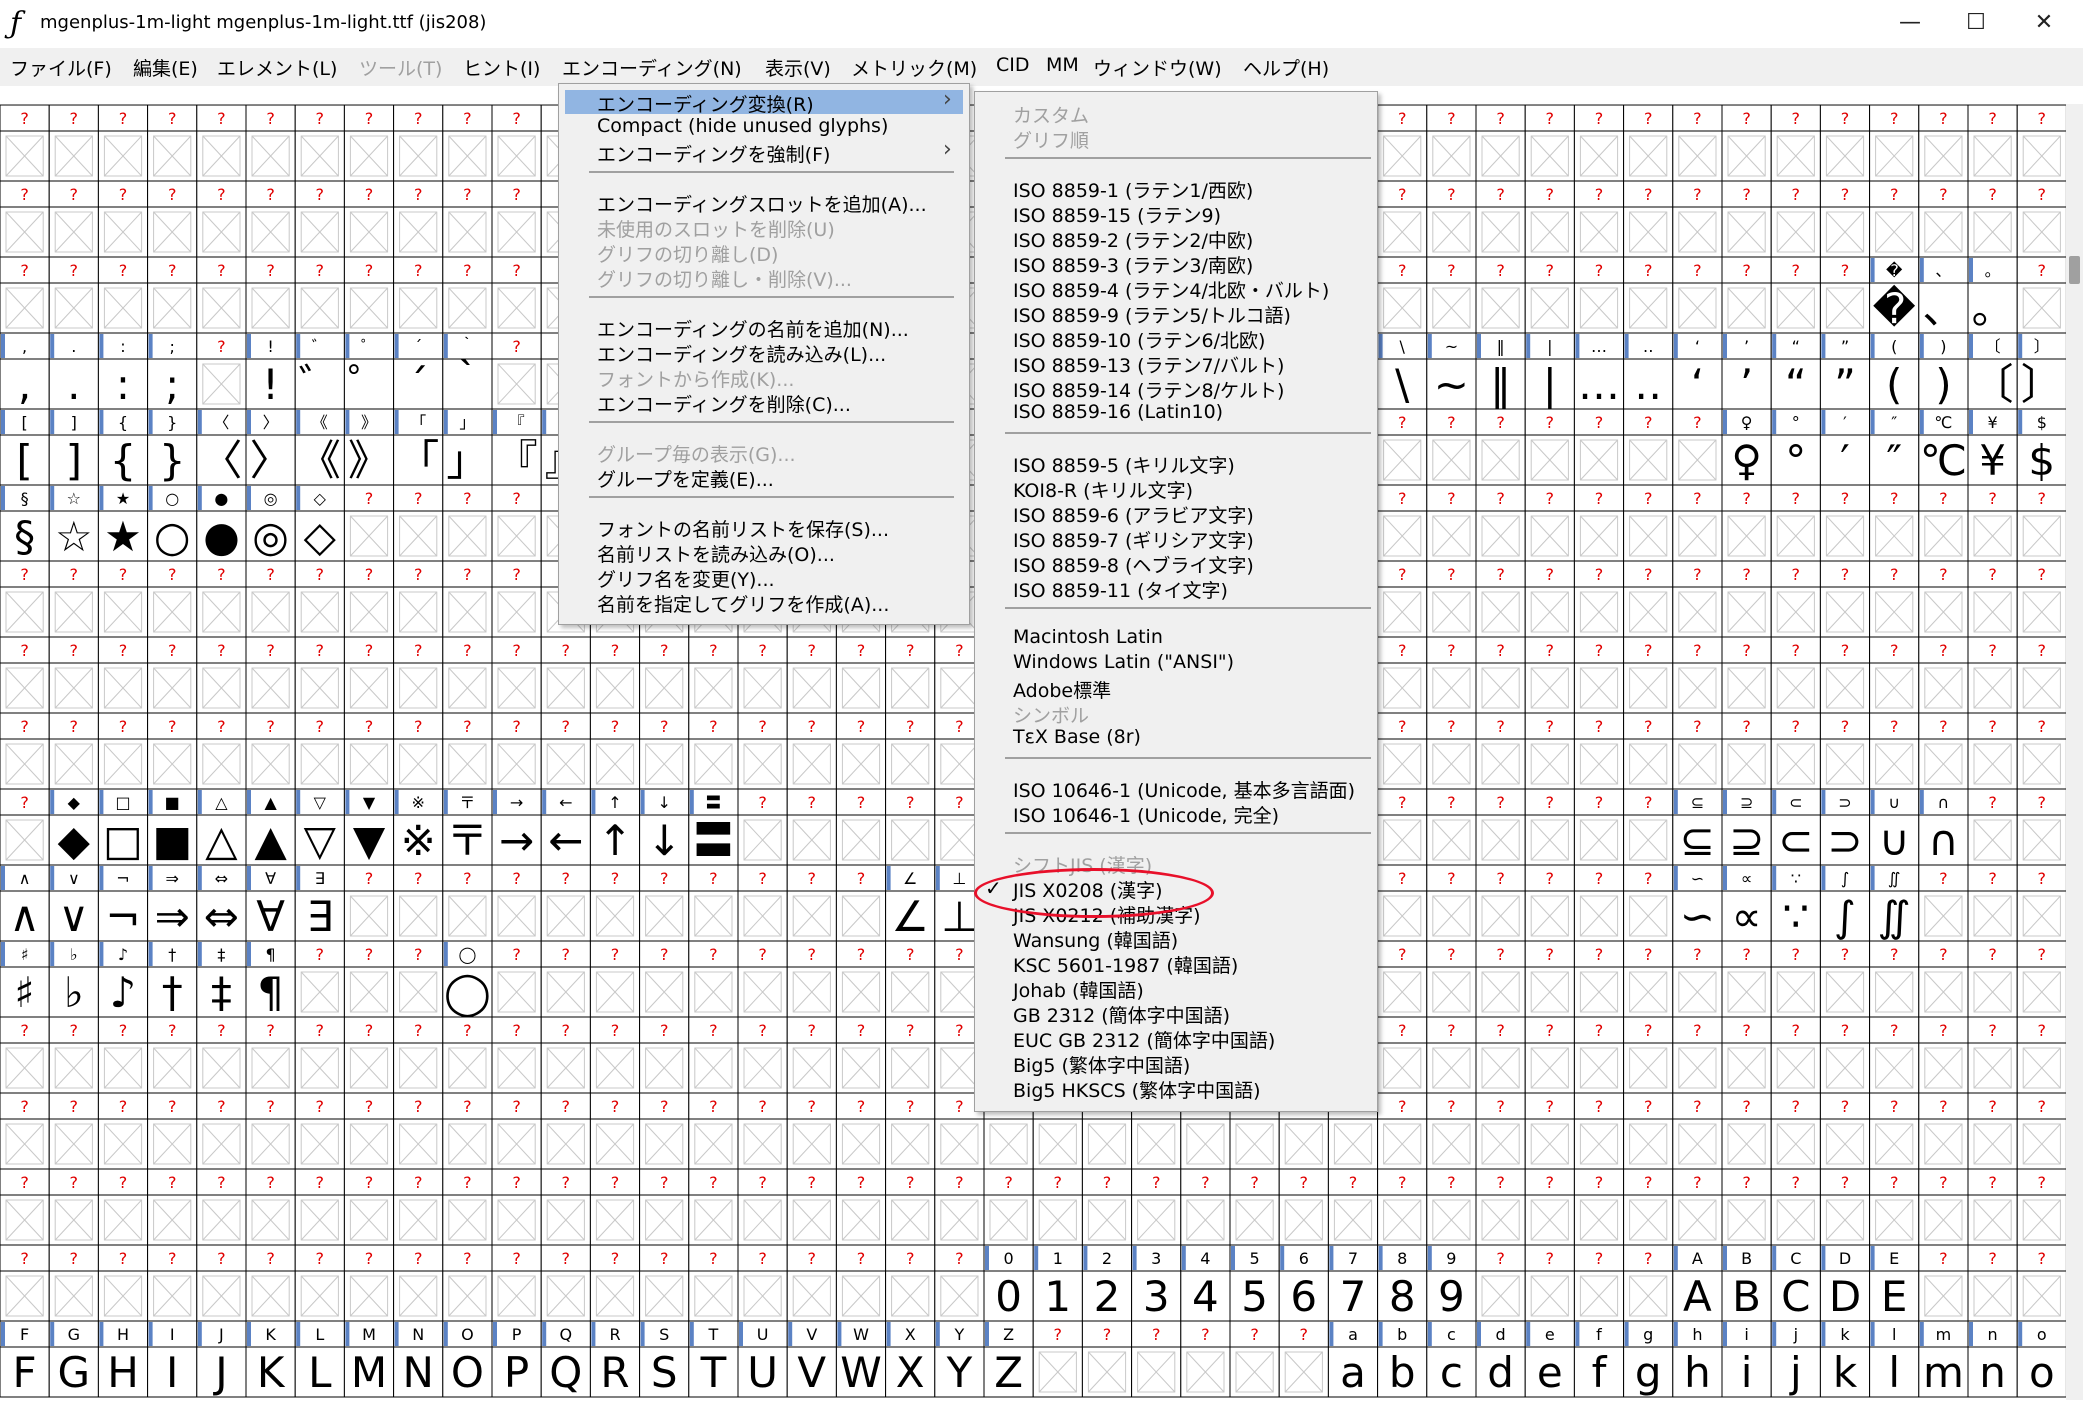 The height and width of the screenshot is (1401, 2083). What do you see at coordinates (25, 903) in the screenshot?
I see `glyph-cell: ∧∧` at bounding box center [25, 903].